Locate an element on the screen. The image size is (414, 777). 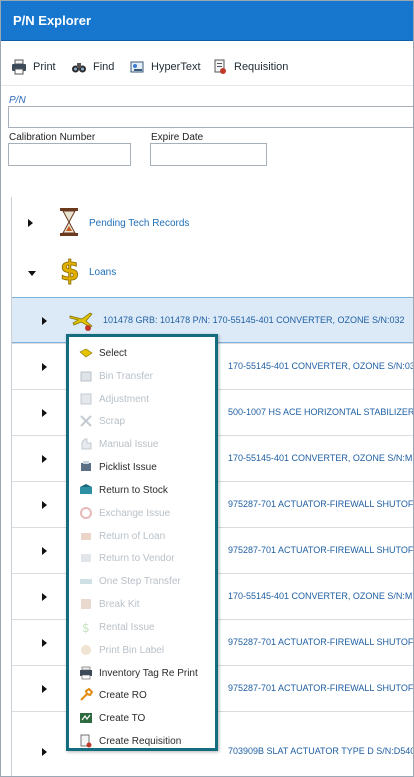
calibration-number-input is located at coordinates (69, 154).